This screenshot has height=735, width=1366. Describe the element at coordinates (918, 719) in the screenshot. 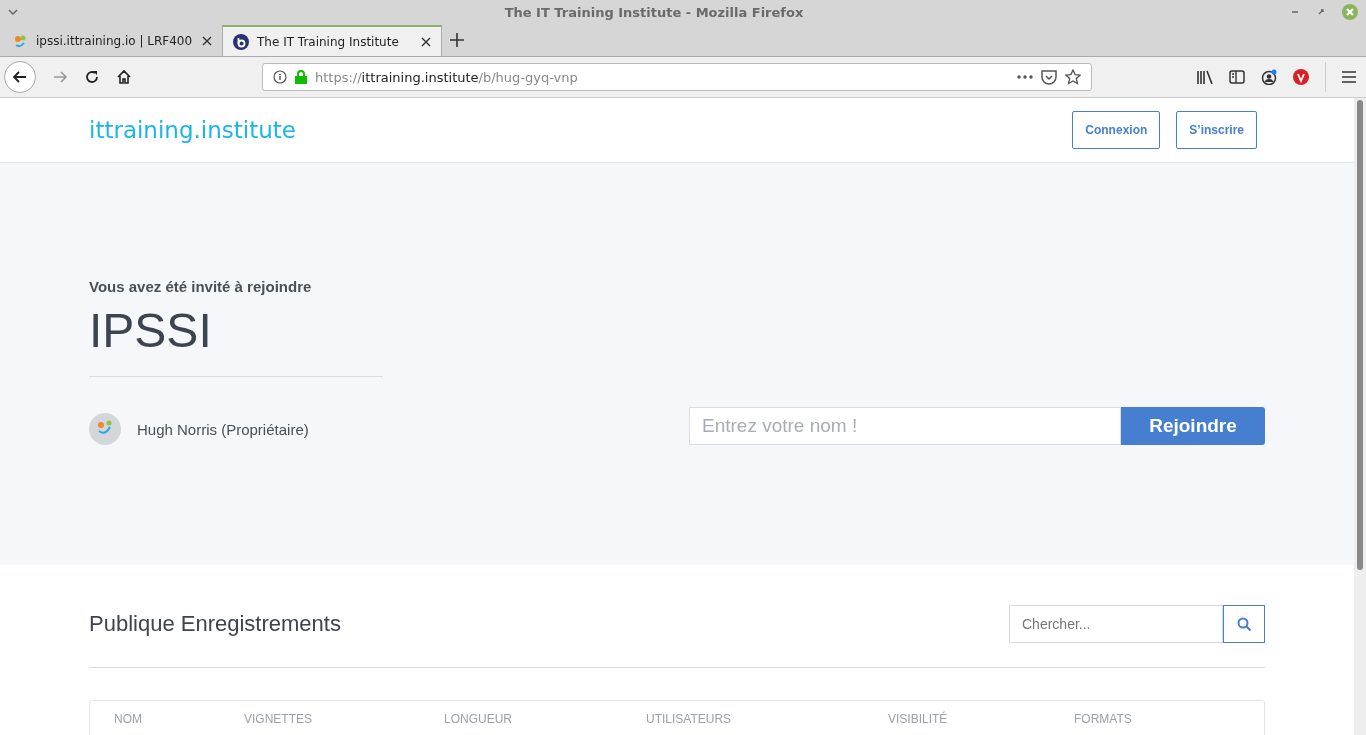

I see `column-header: VISIBILITÉ` at that location.